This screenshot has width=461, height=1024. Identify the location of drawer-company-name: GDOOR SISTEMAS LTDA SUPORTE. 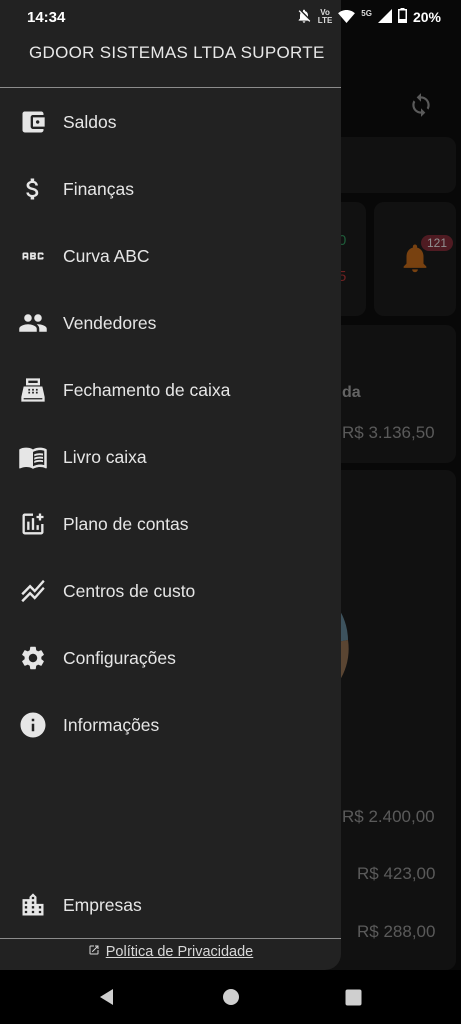
(177, 52).